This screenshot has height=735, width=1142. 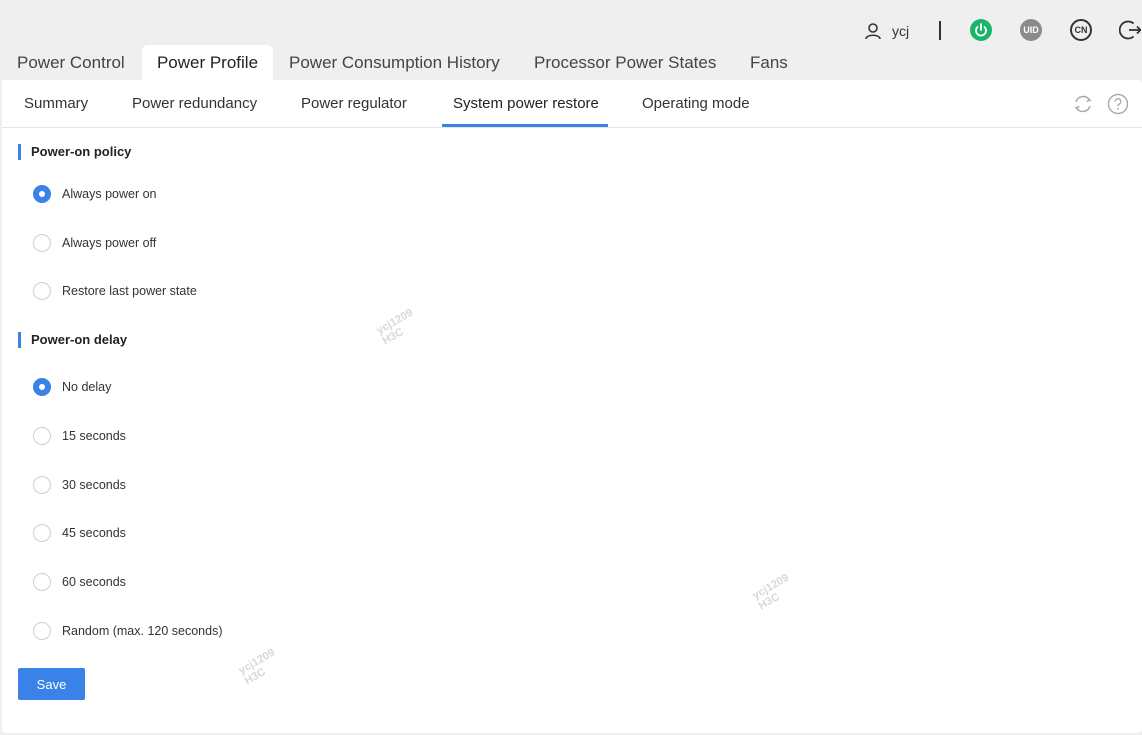 I want to click on language-icon: CN, so click(x=1081, y=30).